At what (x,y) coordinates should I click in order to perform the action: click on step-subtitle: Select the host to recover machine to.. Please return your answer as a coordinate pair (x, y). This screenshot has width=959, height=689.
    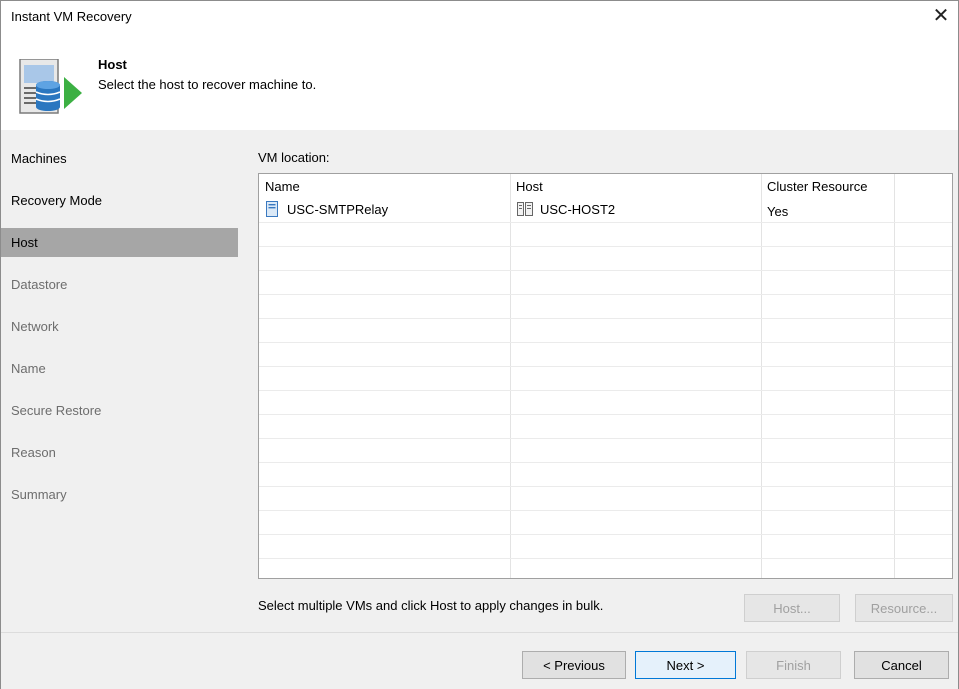
    Looking at the image, I should click on (207, 84).